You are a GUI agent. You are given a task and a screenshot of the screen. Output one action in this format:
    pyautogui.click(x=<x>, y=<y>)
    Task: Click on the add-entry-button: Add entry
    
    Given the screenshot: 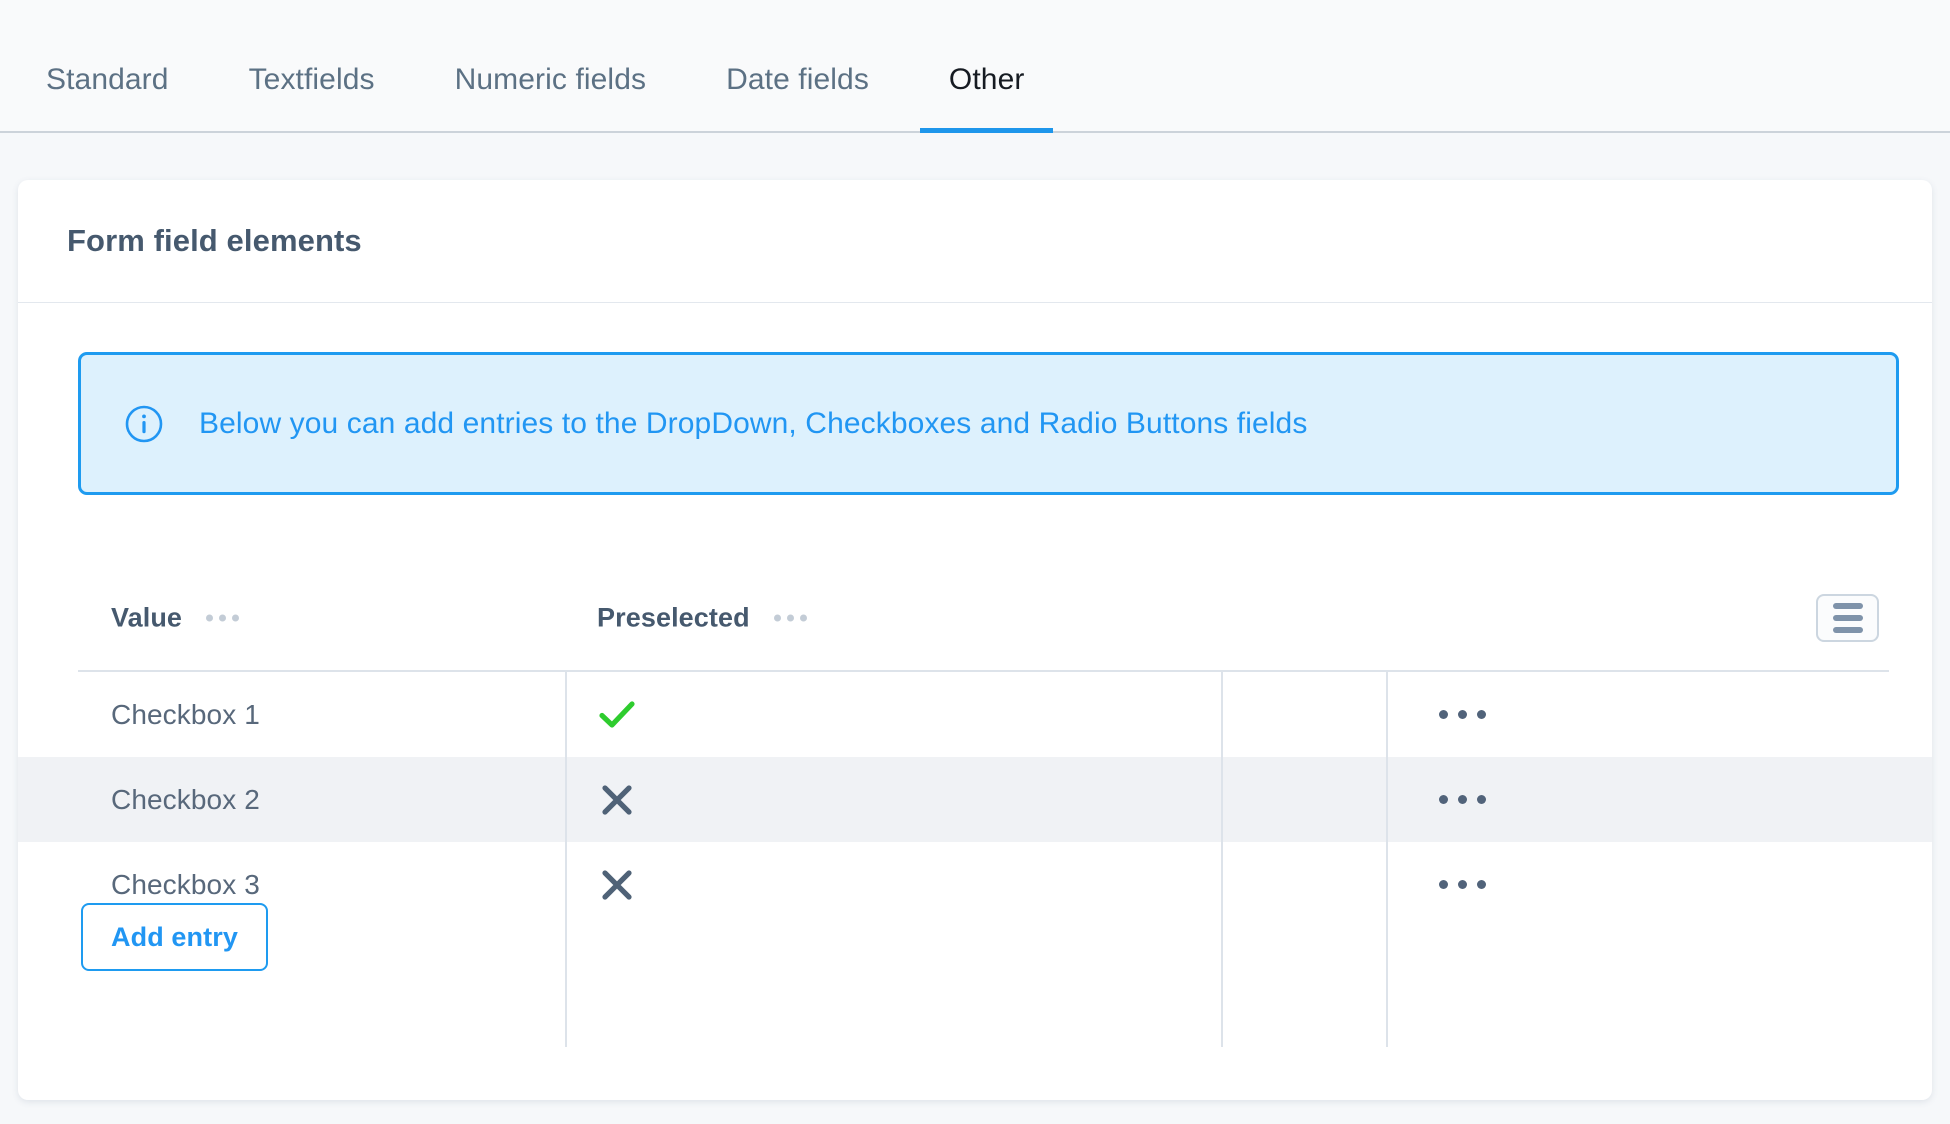 What is the action you would take?
    pyautogui.click(x=174, y=937)
    